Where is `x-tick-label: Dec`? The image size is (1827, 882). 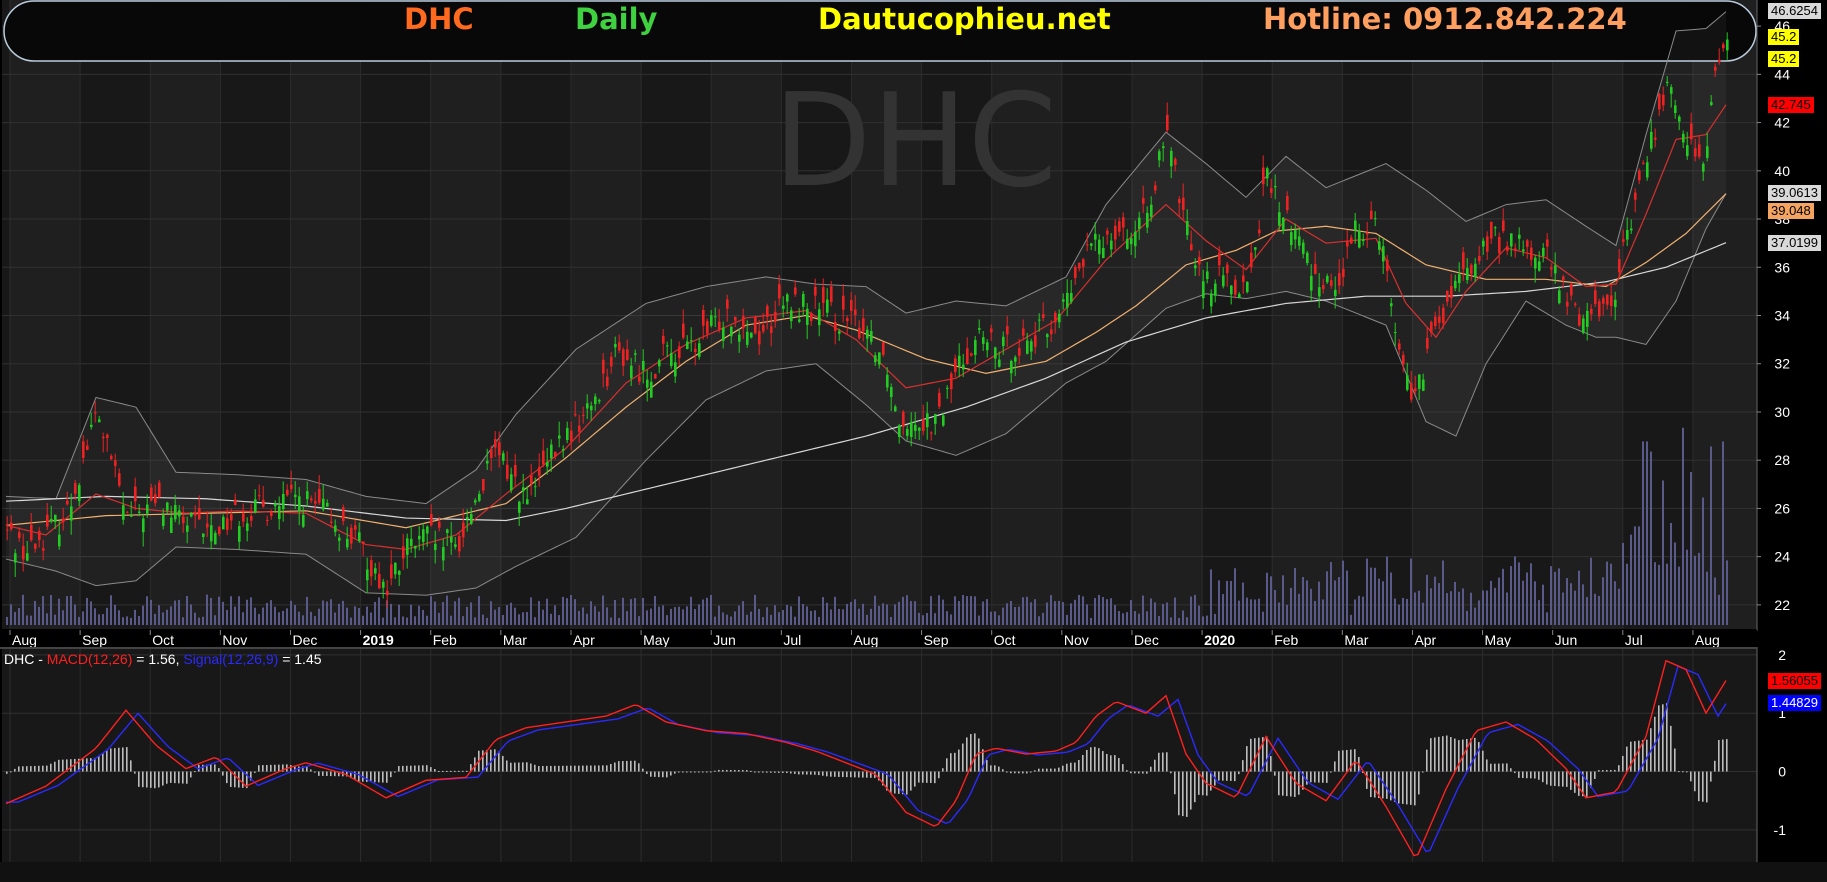
x-tick-label: Dec is located at coordinates (1146, 640).